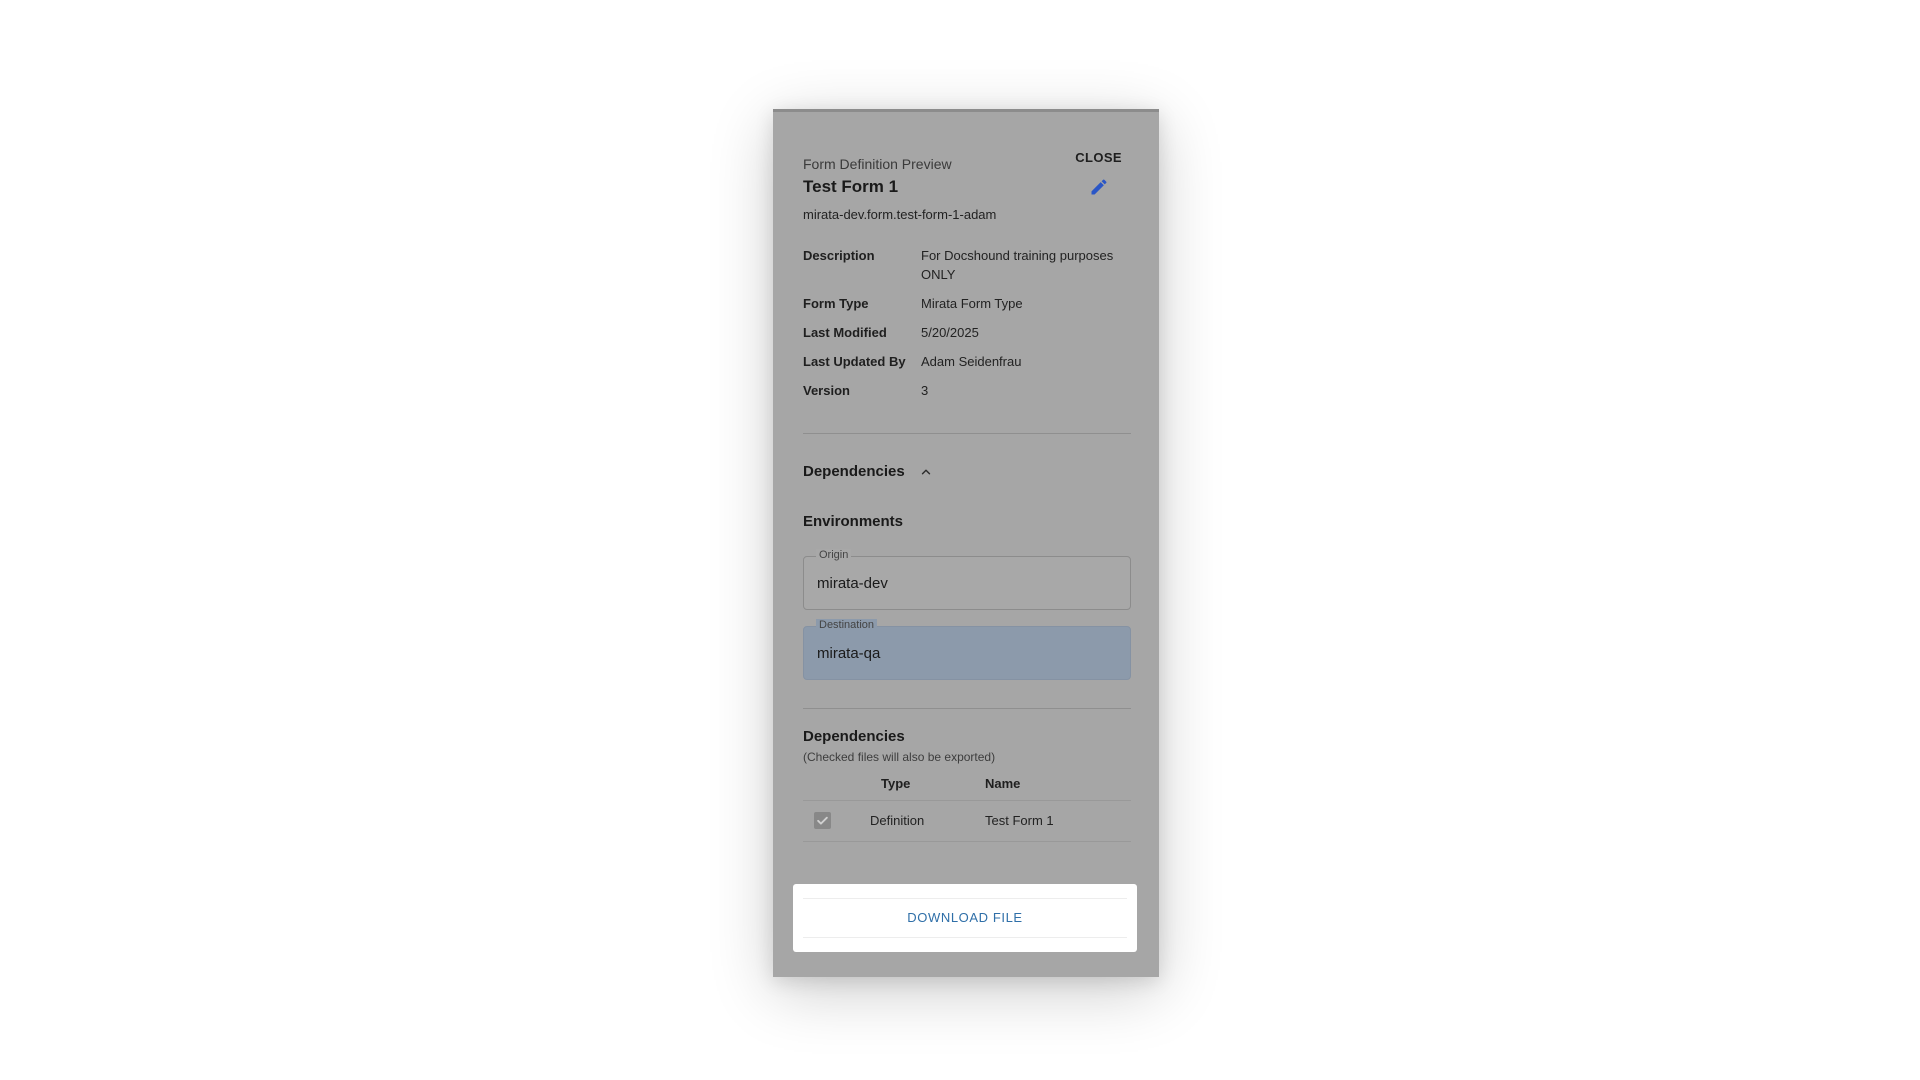 The width and height of the screenshot is (1920, 1080). What do you see at coordinates (1099, 187) in the screenshot?
I see `pencil-icon` at bounding box center [1099, 187].